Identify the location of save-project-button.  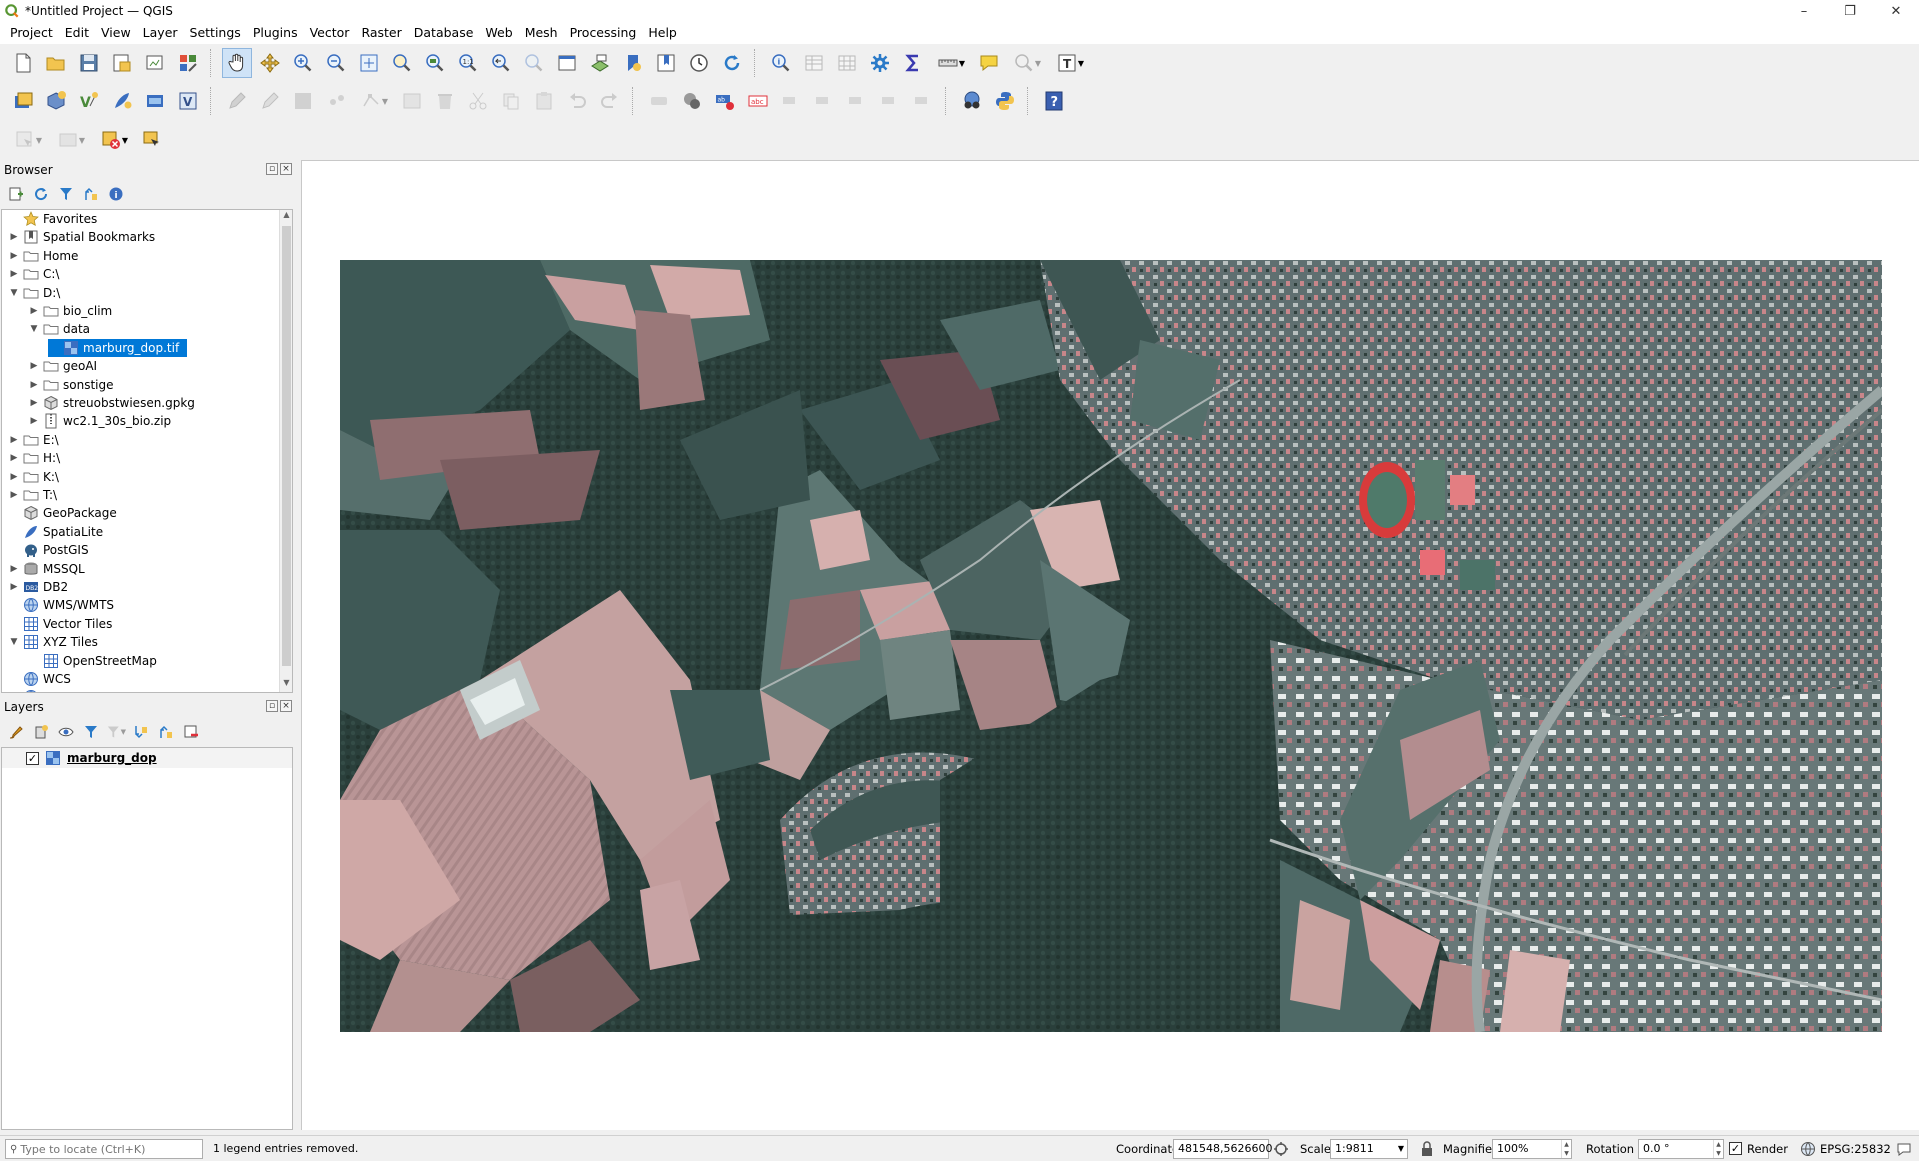
(89, 63).